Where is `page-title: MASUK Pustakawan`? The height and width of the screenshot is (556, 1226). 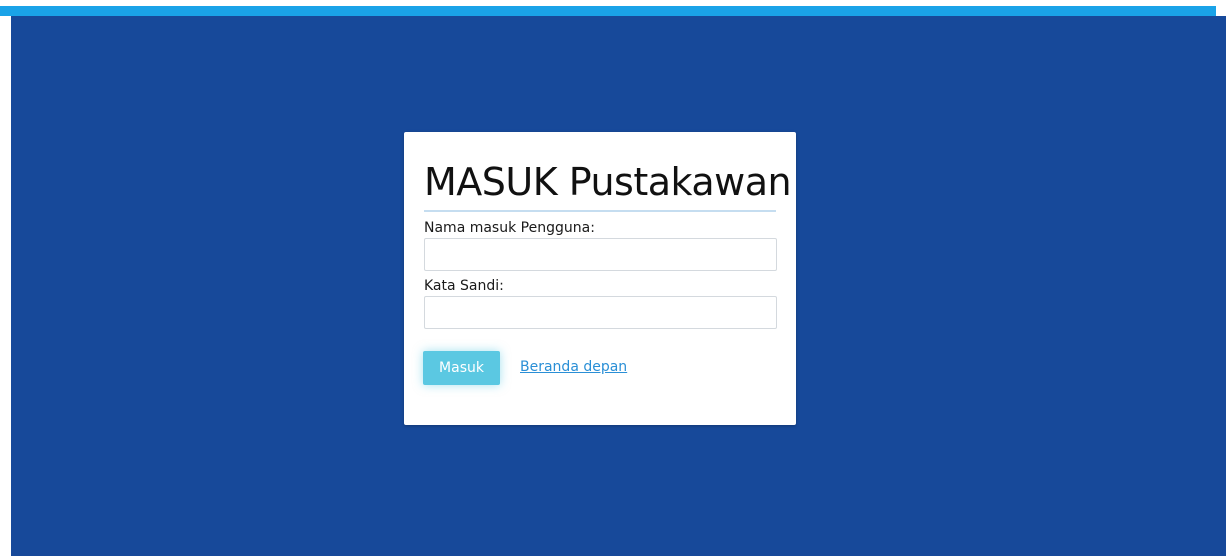 page-title: MASUK Pustakawan is located at coordinates (608, 182).